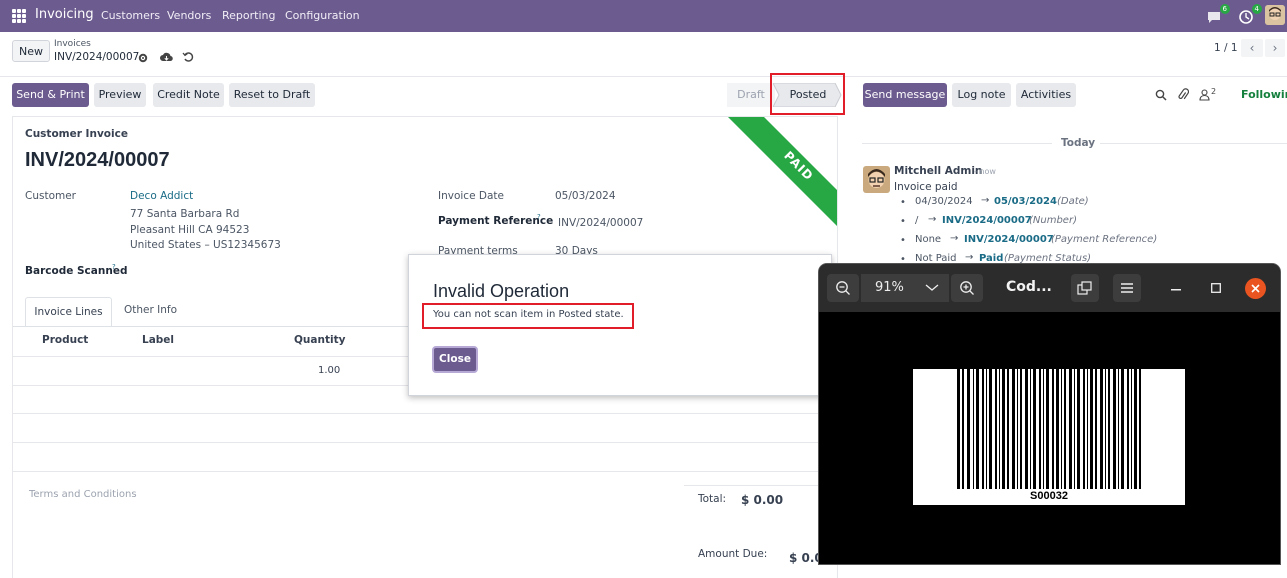 The image size is (1287, 578). Describe the element at coordinates (65, 340) in the screenshot. I see `column-product: Product` at that location.